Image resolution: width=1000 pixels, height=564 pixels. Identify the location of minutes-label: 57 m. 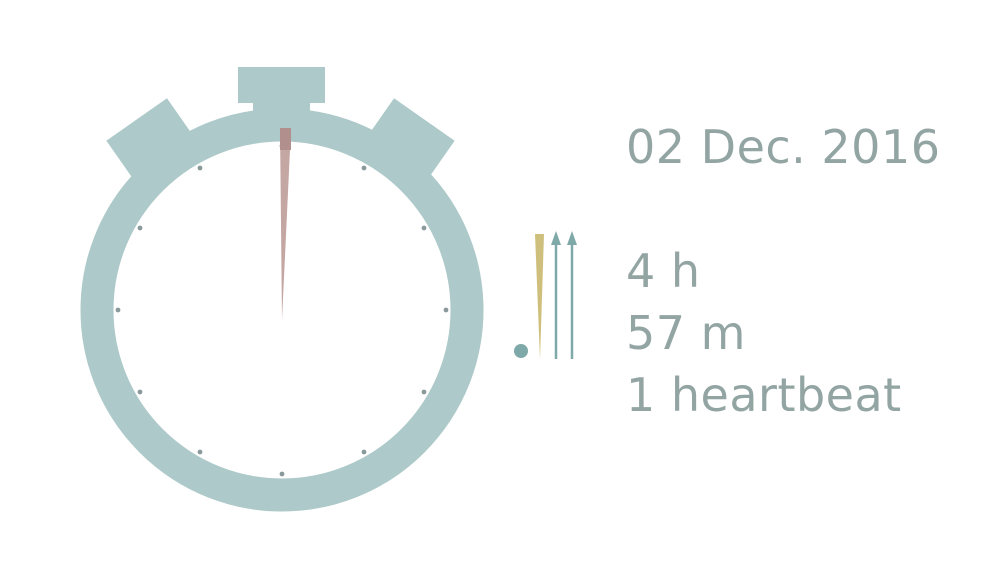
(686, 333).